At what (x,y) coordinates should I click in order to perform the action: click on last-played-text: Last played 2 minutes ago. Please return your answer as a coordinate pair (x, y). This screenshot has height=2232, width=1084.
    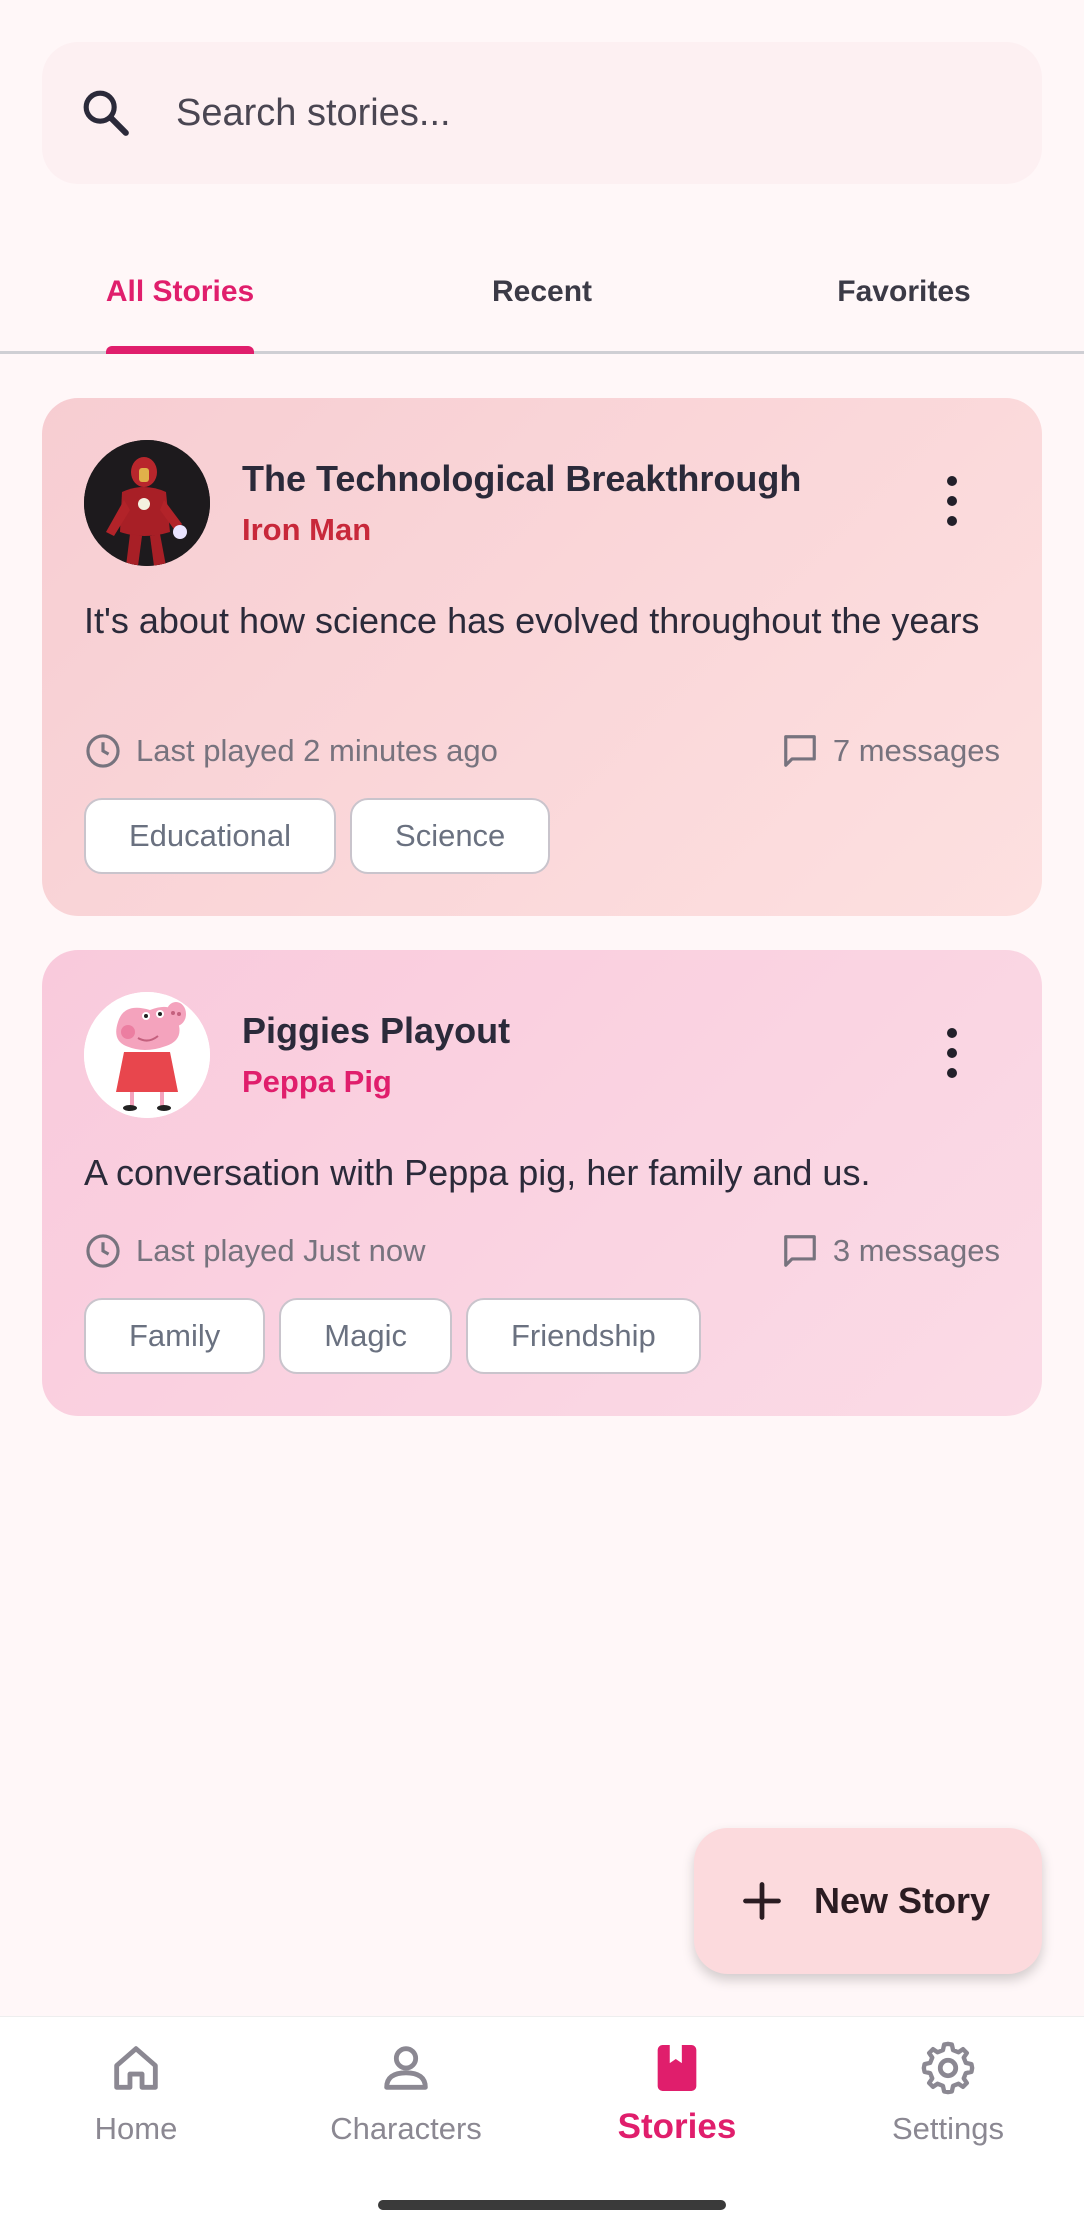
    Looking at the image, I should click on (317, 750).